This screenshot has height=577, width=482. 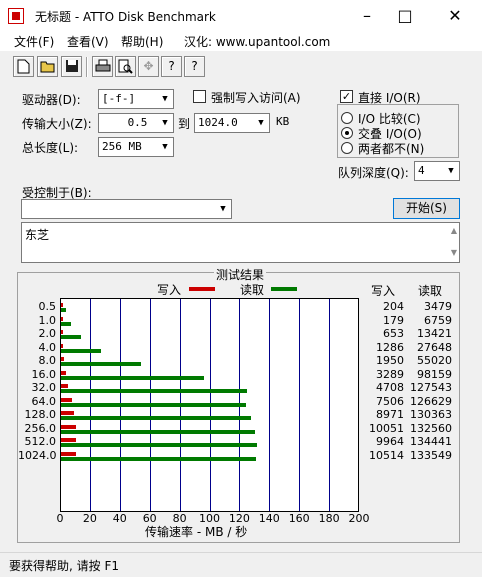 What do you see at coordinates (40, 414) in the screenshot?
I see `row-label: 128.0` at bounding box center [40, 414].